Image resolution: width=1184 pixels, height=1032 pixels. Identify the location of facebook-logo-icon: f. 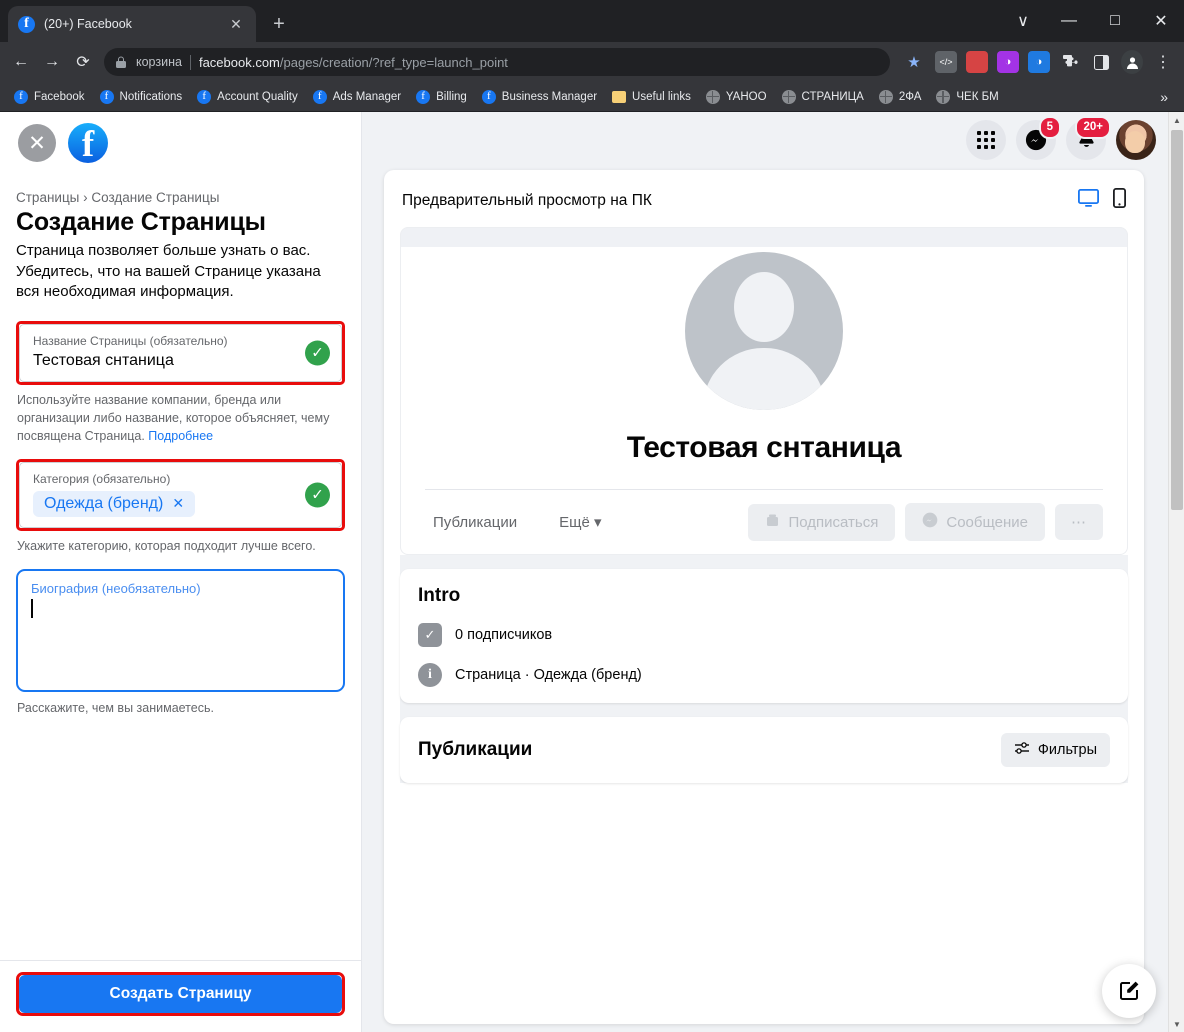
(88, 143).